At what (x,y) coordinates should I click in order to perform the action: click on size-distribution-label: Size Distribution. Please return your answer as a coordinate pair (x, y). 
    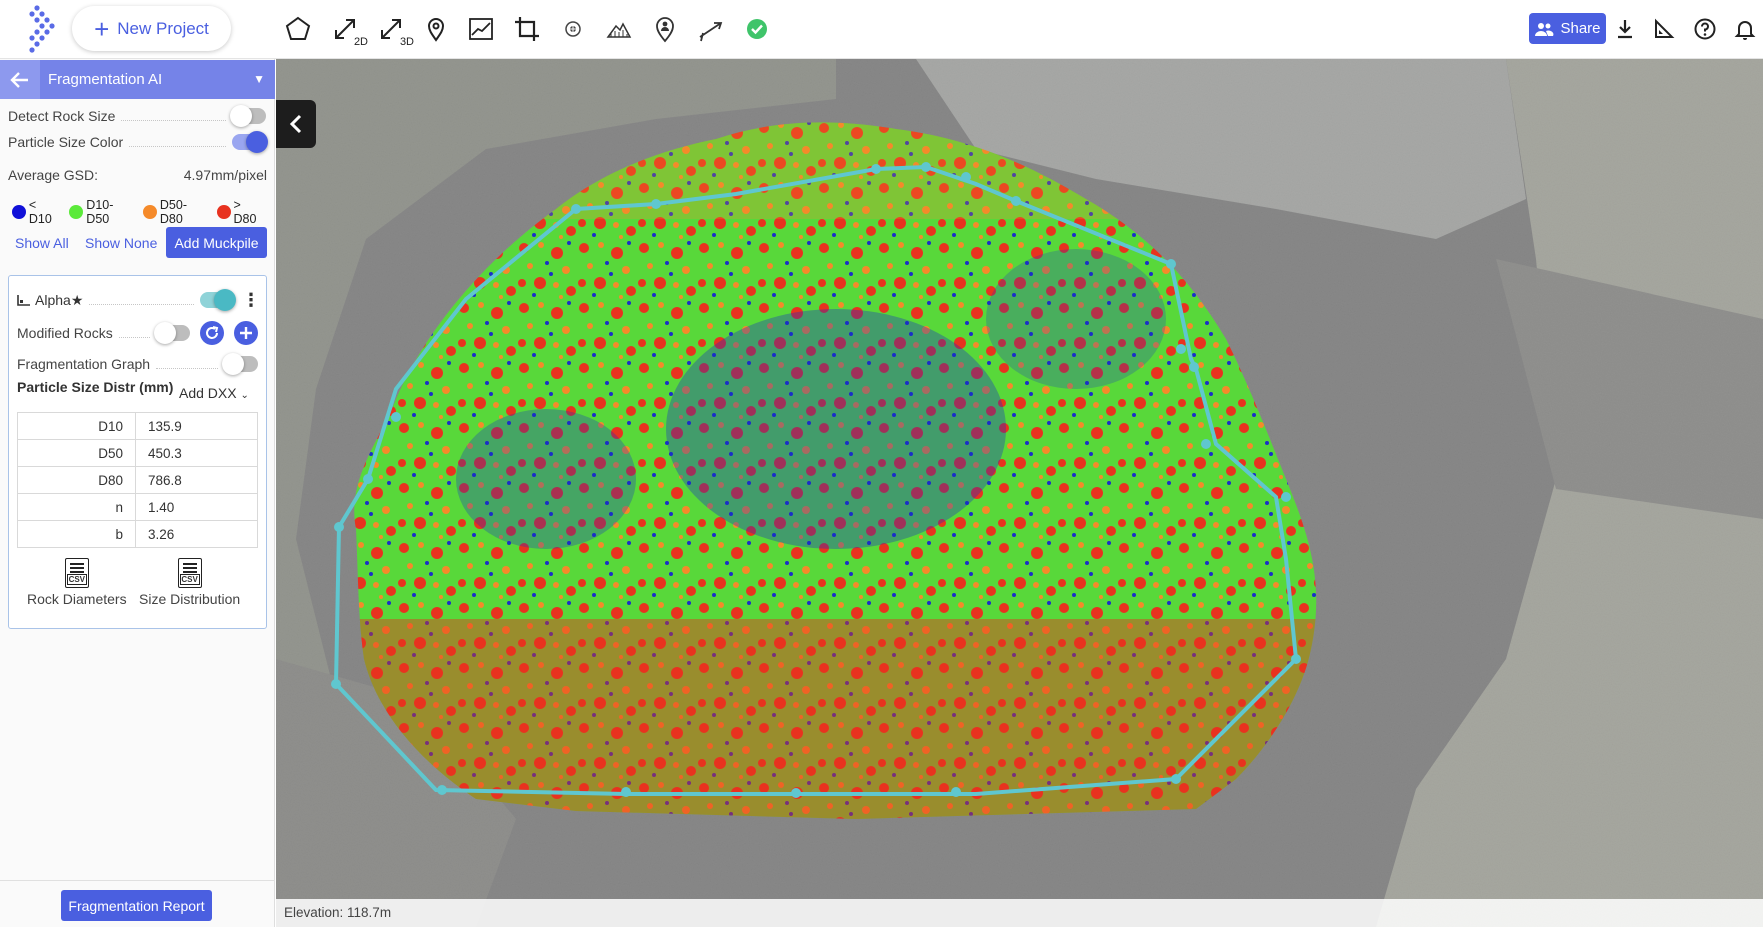
    Looking at the image, I should click on (190, 599).